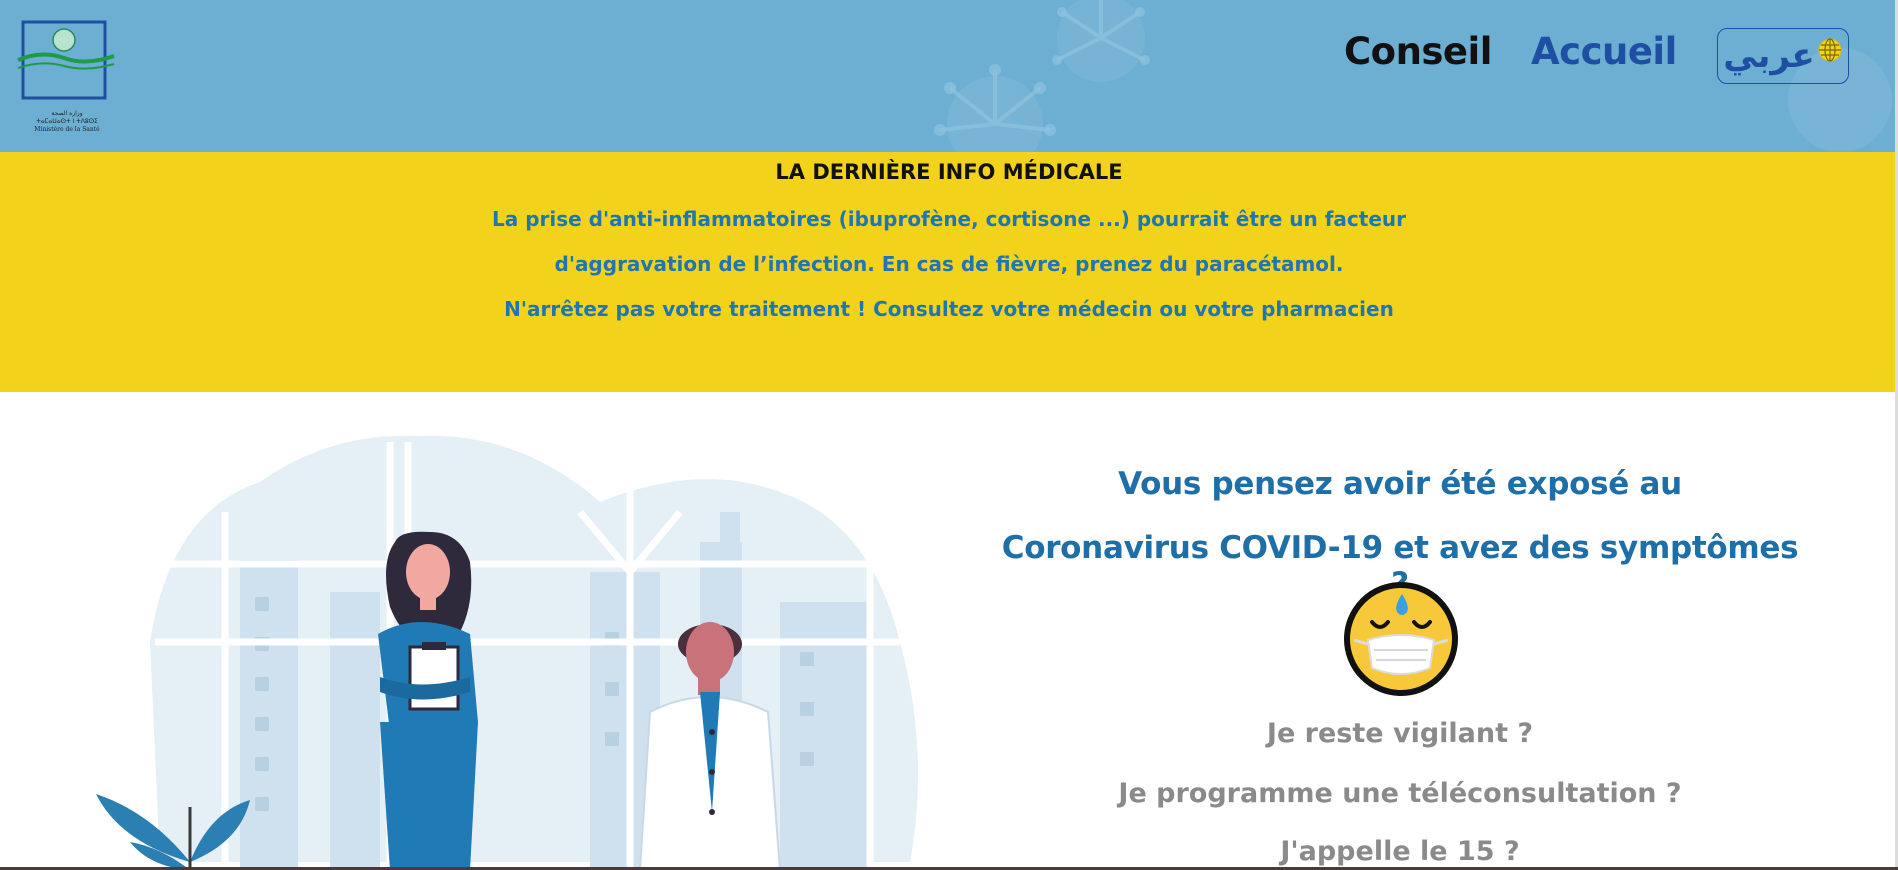 This screenshot has height=870, width=1898. Describe the element at coordinates (1401, 639) in the screenshot. I see `masked-face-emoji-icon` at that location.